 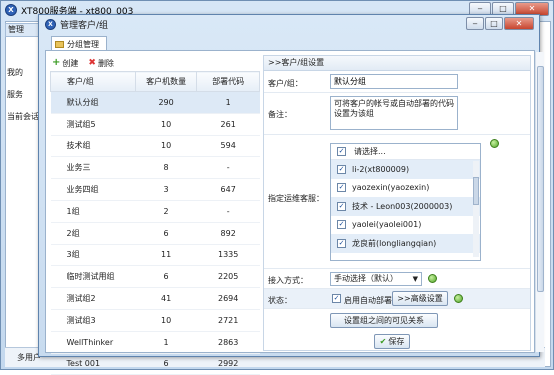 I want to click on table-row: 临时测试用组 6 2205, so click(x=155, y=277).